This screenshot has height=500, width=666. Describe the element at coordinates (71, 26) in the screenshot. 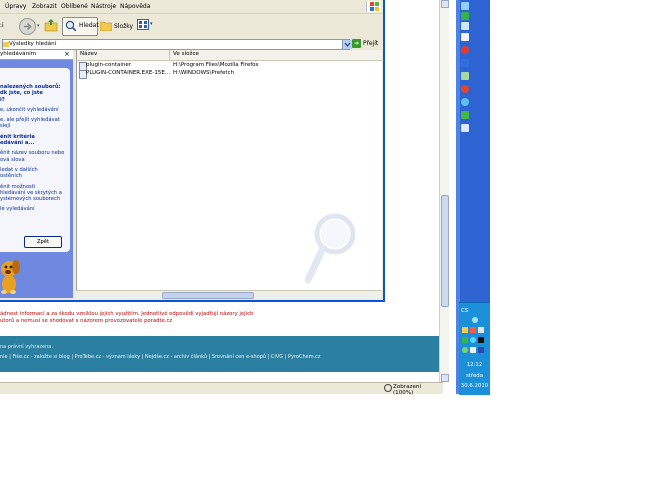

I see `search-icon` at that location.